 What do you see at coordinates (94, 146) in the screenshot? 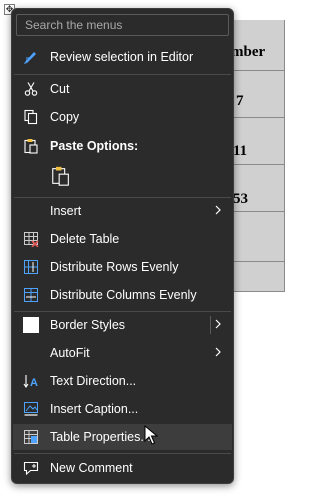
I see `menu-item-label: Paste Options:` at bounding box center [94, 146].